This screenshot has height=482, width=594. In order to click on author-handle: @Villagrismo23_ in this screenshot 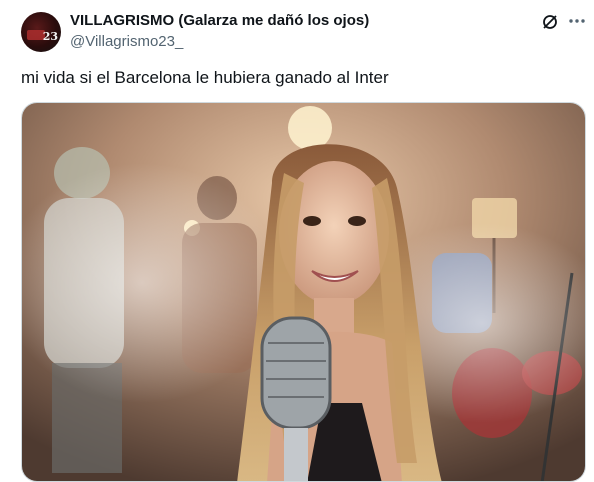, I will do `click(126, 41)`.